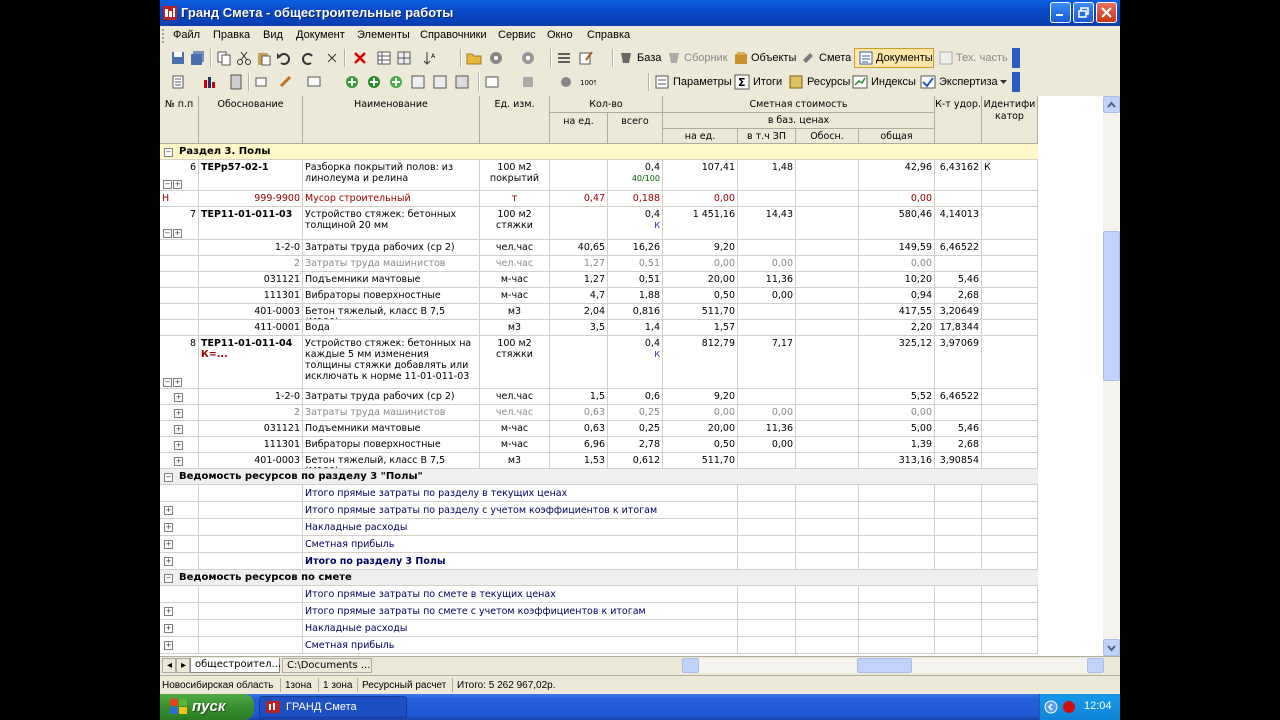 The width and height of the screenshot is (1280, 720). I want to click on redo-icon, so click(308, 58).